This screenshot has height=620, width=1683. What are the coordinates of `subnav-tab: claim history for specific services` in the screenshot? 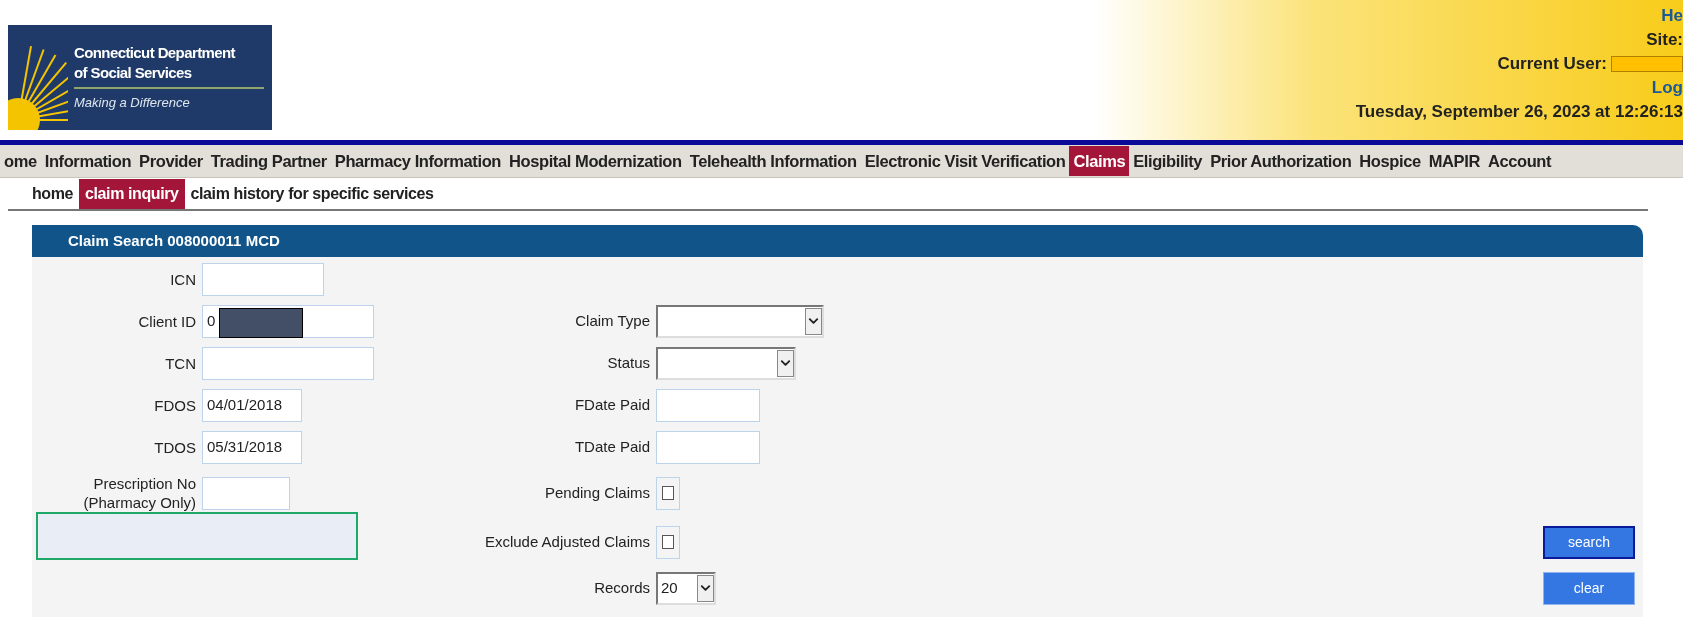 It's located at (312, 193).